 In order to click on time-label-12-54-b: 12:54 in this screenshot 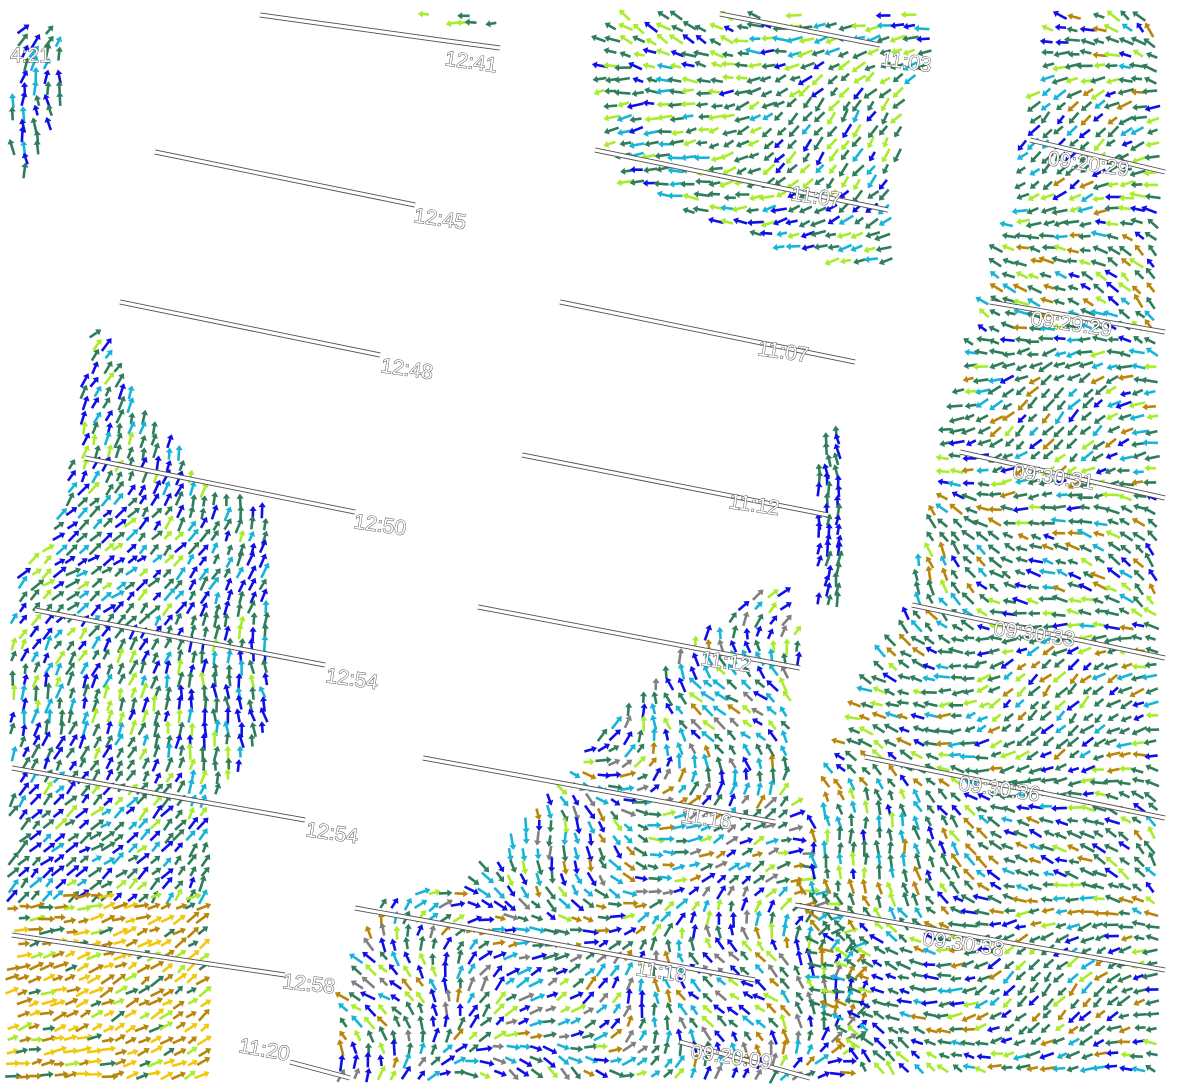, I will do `click(332, 833)`.